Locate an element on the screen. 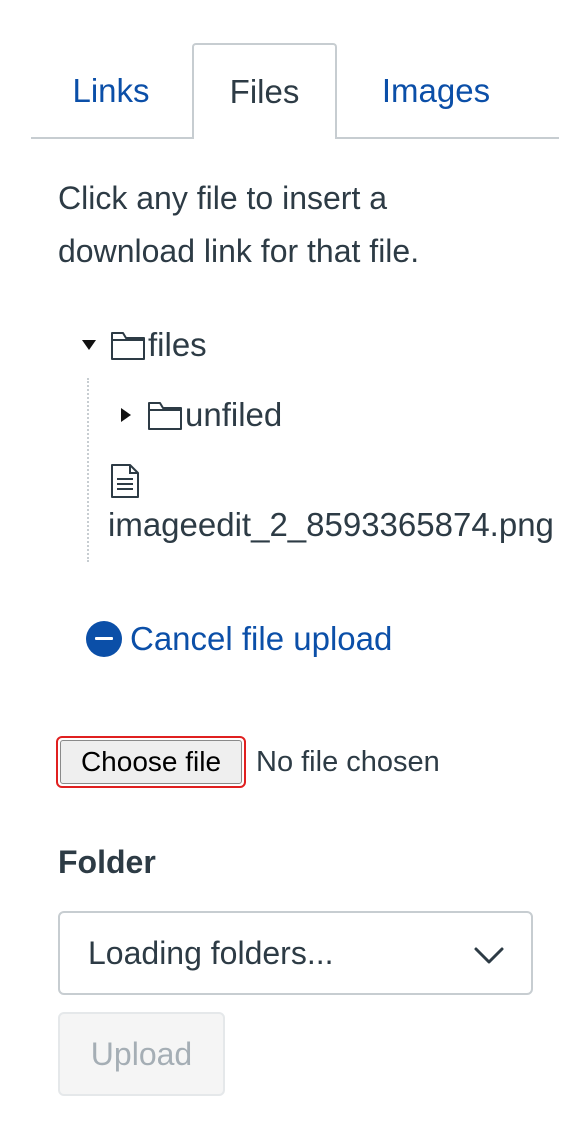  upload-button: Upload is located at coordinates (141, 1054).